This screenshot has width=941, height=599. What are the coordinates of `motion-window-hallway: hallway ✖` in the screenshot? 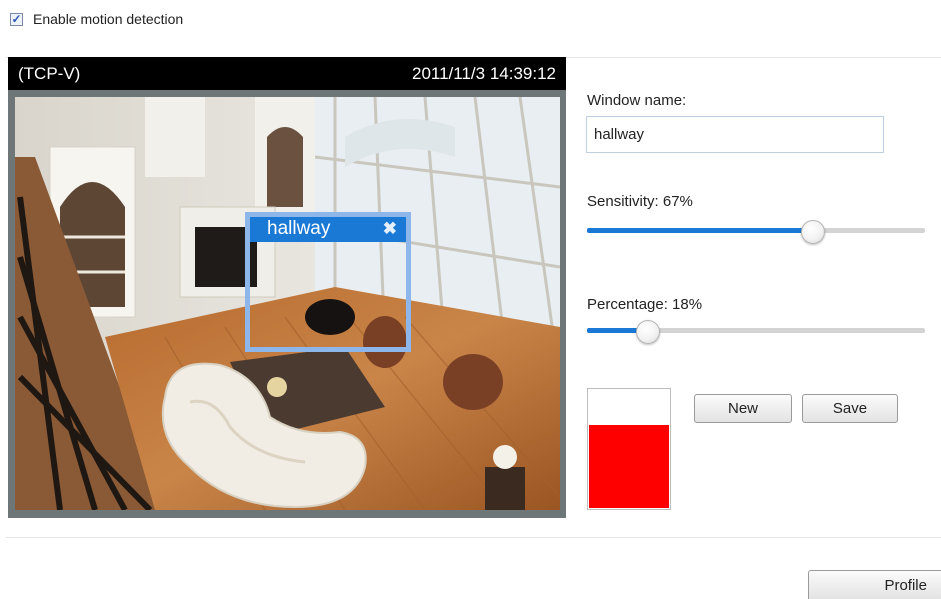 It's located at (328, 282).